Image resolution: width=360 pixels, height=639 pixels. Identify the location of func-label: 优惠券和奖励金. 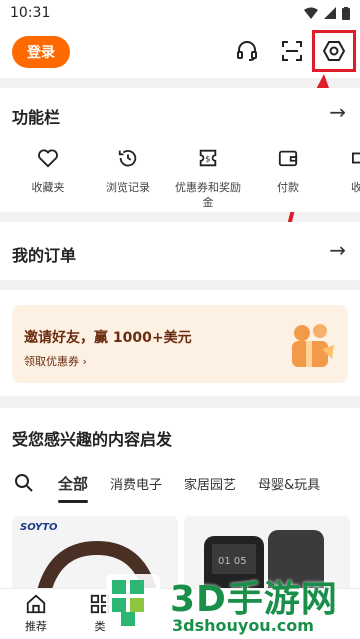
(208, 195).